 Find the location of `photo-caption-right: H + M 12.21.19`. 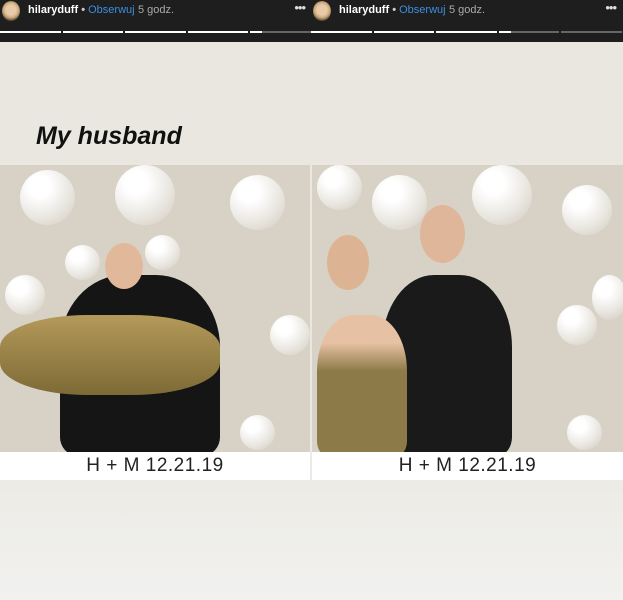

photo-caption-right: H + M 12.21.19 is located at coordinates (467, 466).